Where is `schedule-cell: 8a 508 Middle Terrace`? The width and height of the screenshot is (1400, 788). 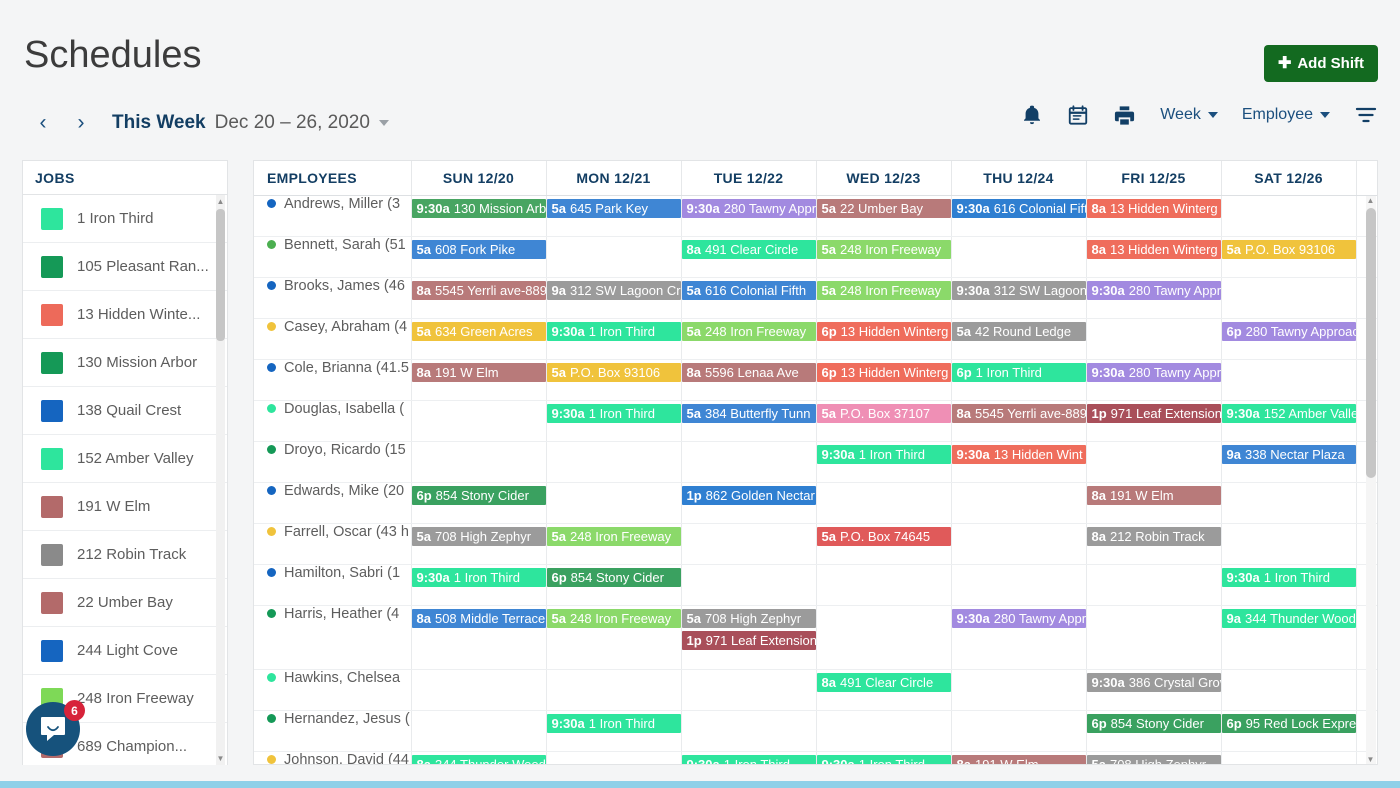 schedule-cell: 8a 508 Middle Terrace is located at coordinates (479, 637).